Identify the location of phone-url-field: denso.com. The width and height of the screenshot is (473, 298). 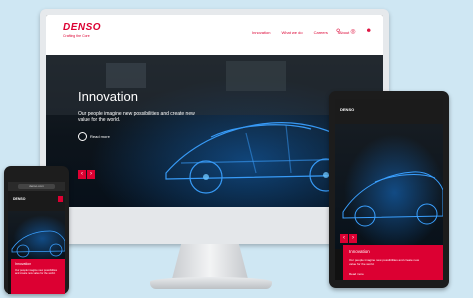
(36, 186).